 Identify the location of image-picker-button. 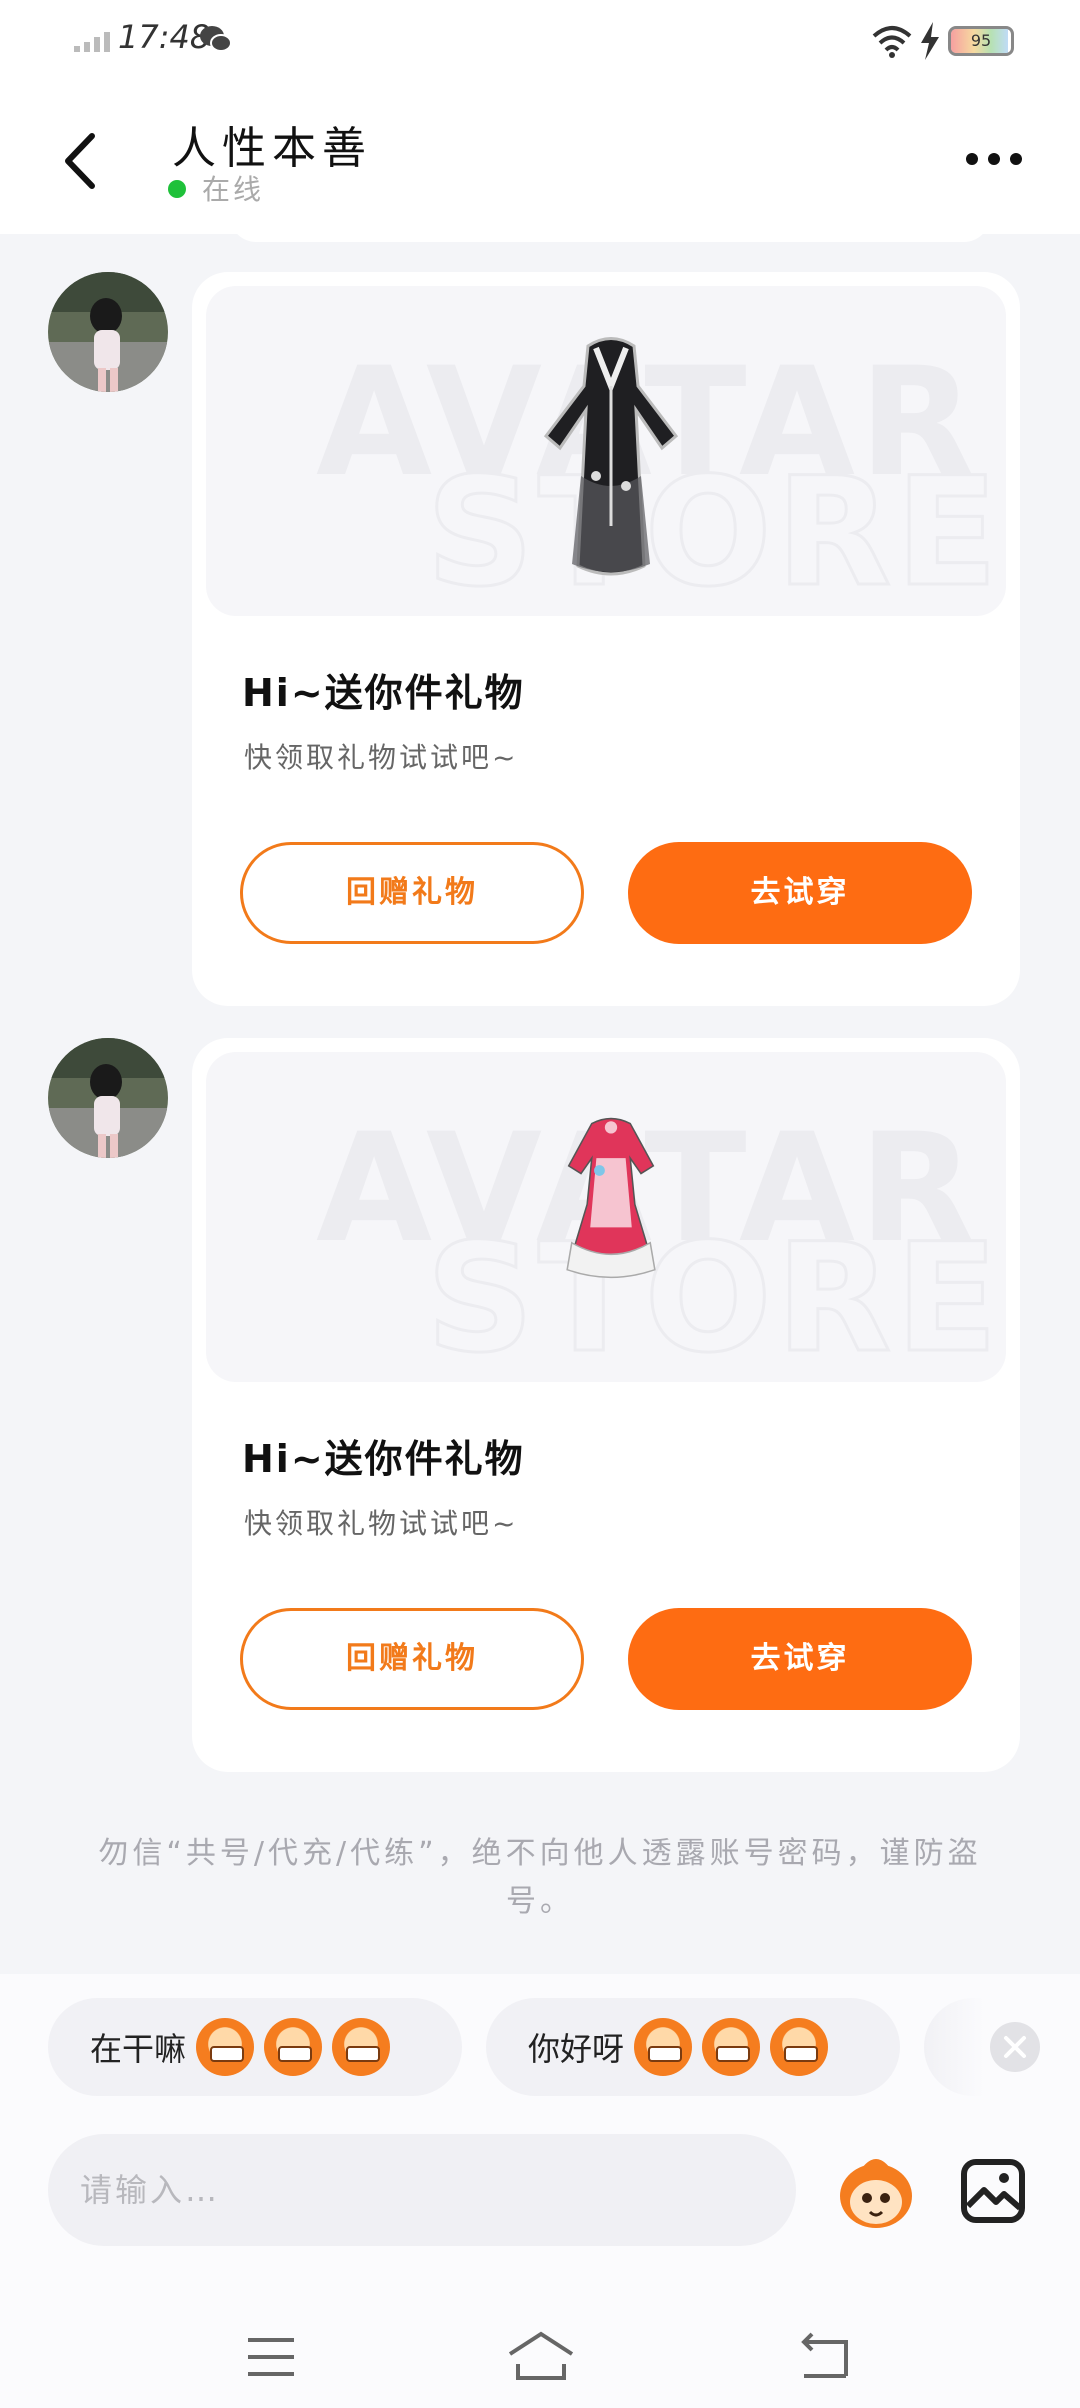
(993, 2191).